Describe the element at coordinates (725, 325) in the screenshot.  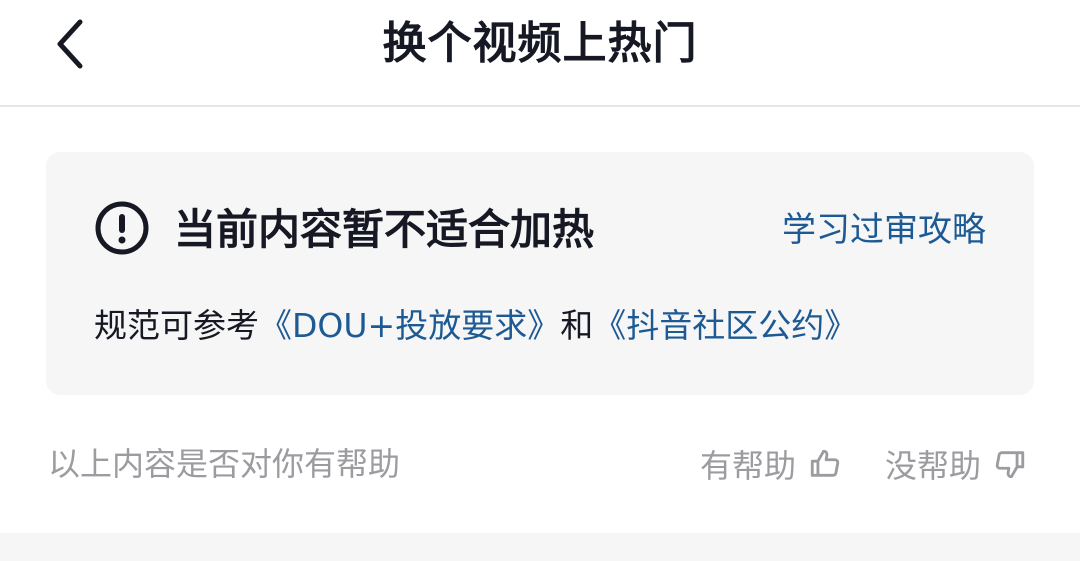
I see `community-guidelines-link: 《抖音社区公约》` at that location.